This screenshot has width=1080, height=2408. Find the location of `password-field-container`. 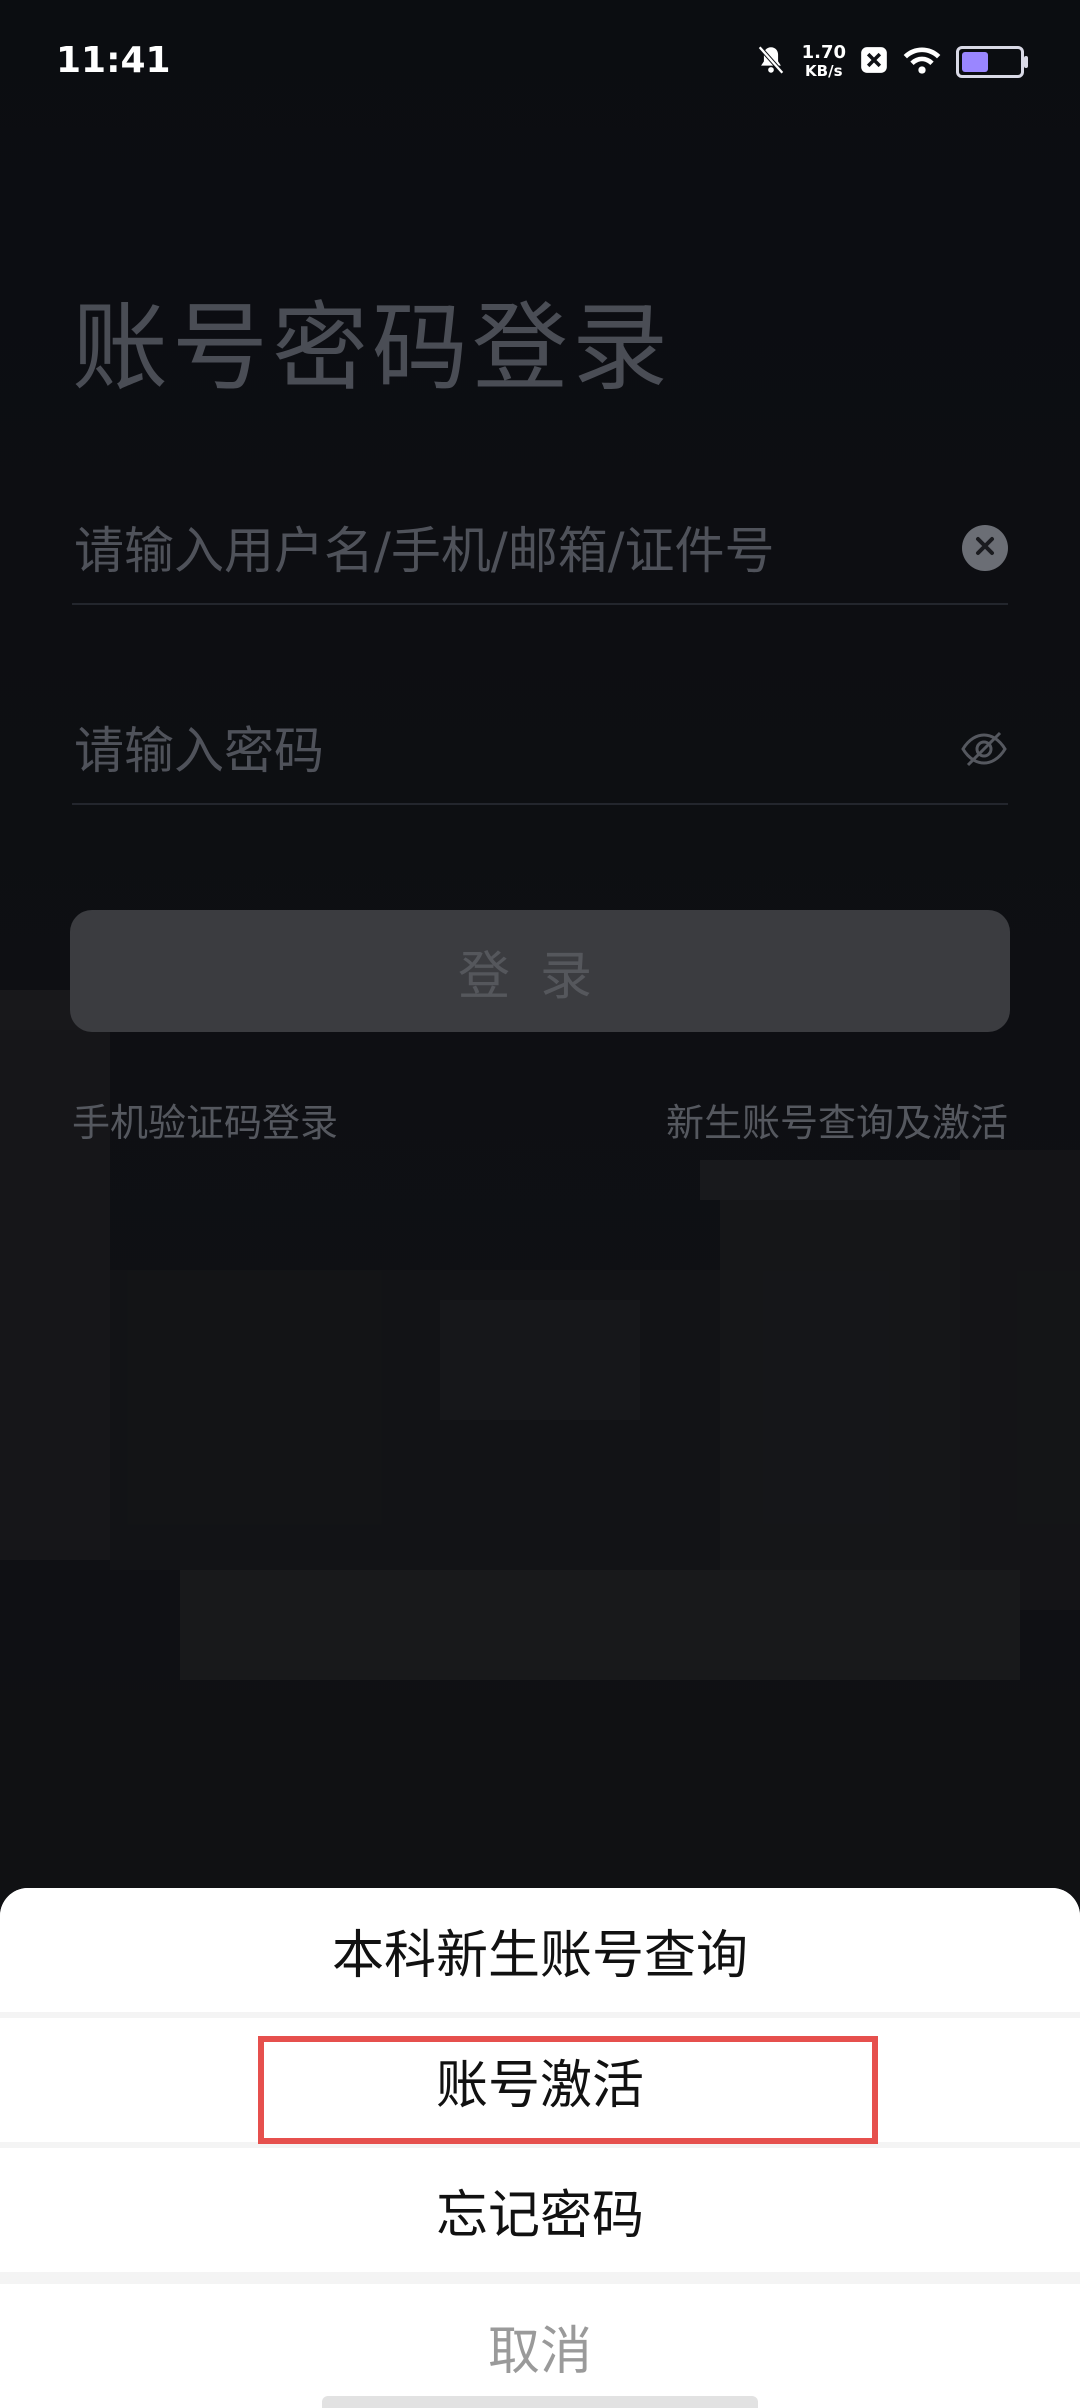

password-field-container is located at coordinates (540, 751).